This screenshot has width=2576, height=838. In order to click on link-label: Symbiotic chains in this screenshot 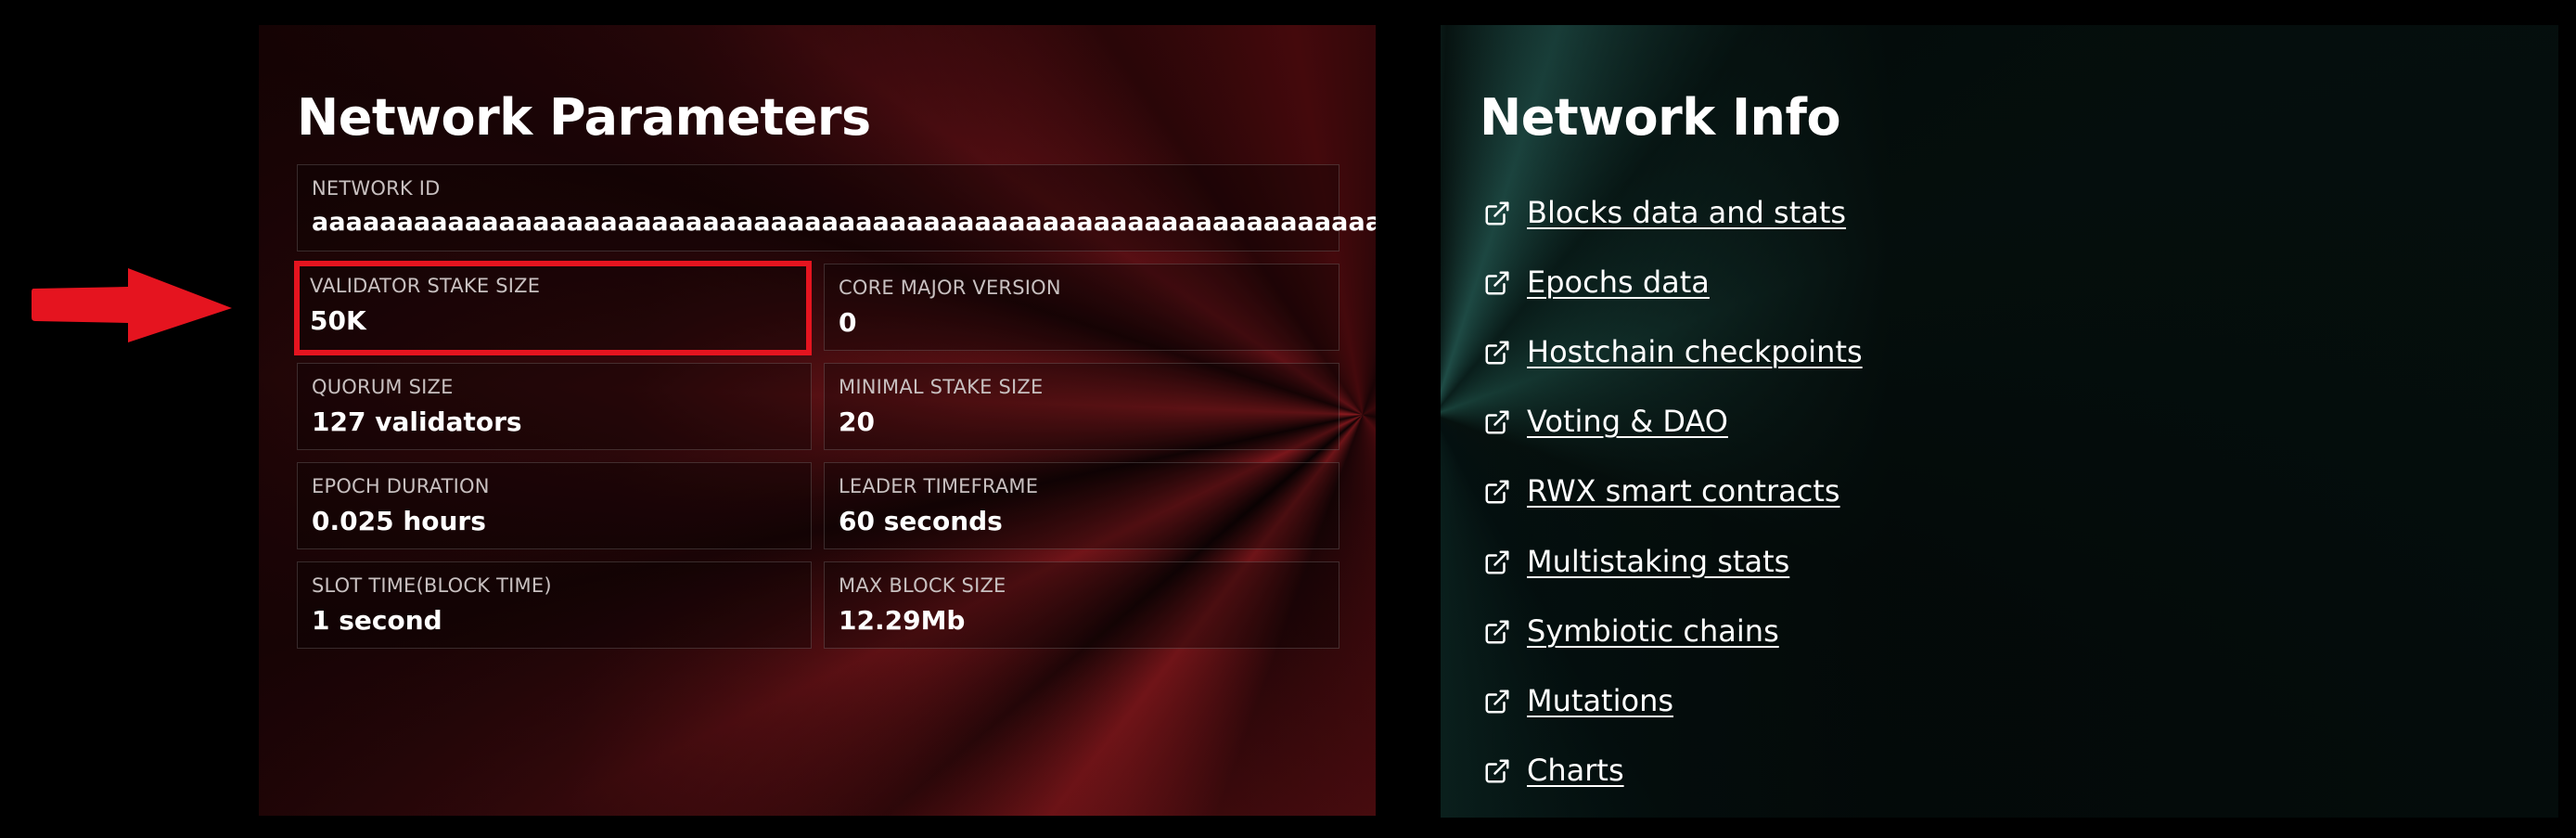, I will do `click(1653, 631)`.